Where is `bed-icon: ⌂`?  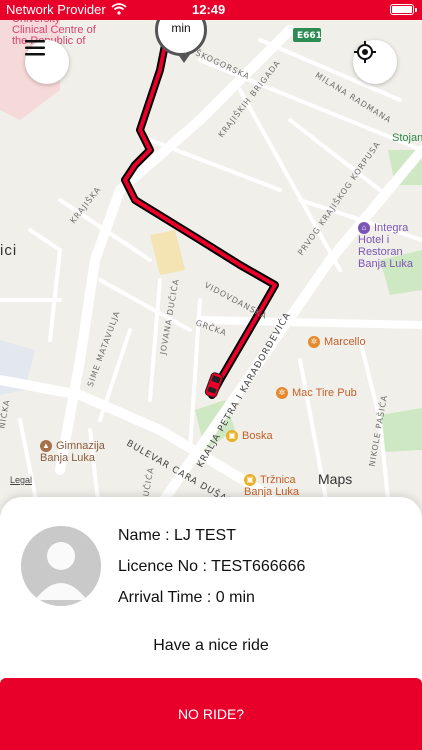
bed-icon: ⌂ is located at coordinates (364, 228).